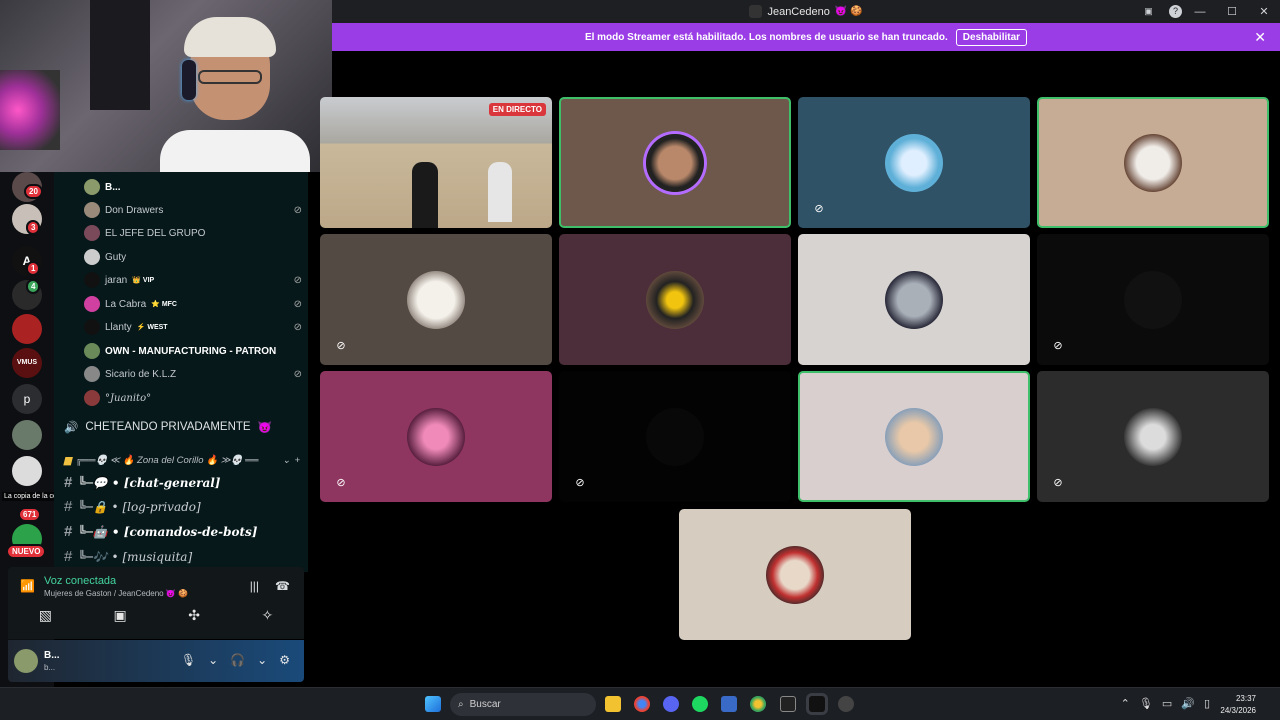 This screenshot has height=720, width=1280. Describe the element at coordinates (517, 109) in the screenshot. I see `live-badge: EN DIRECTO` at that location.